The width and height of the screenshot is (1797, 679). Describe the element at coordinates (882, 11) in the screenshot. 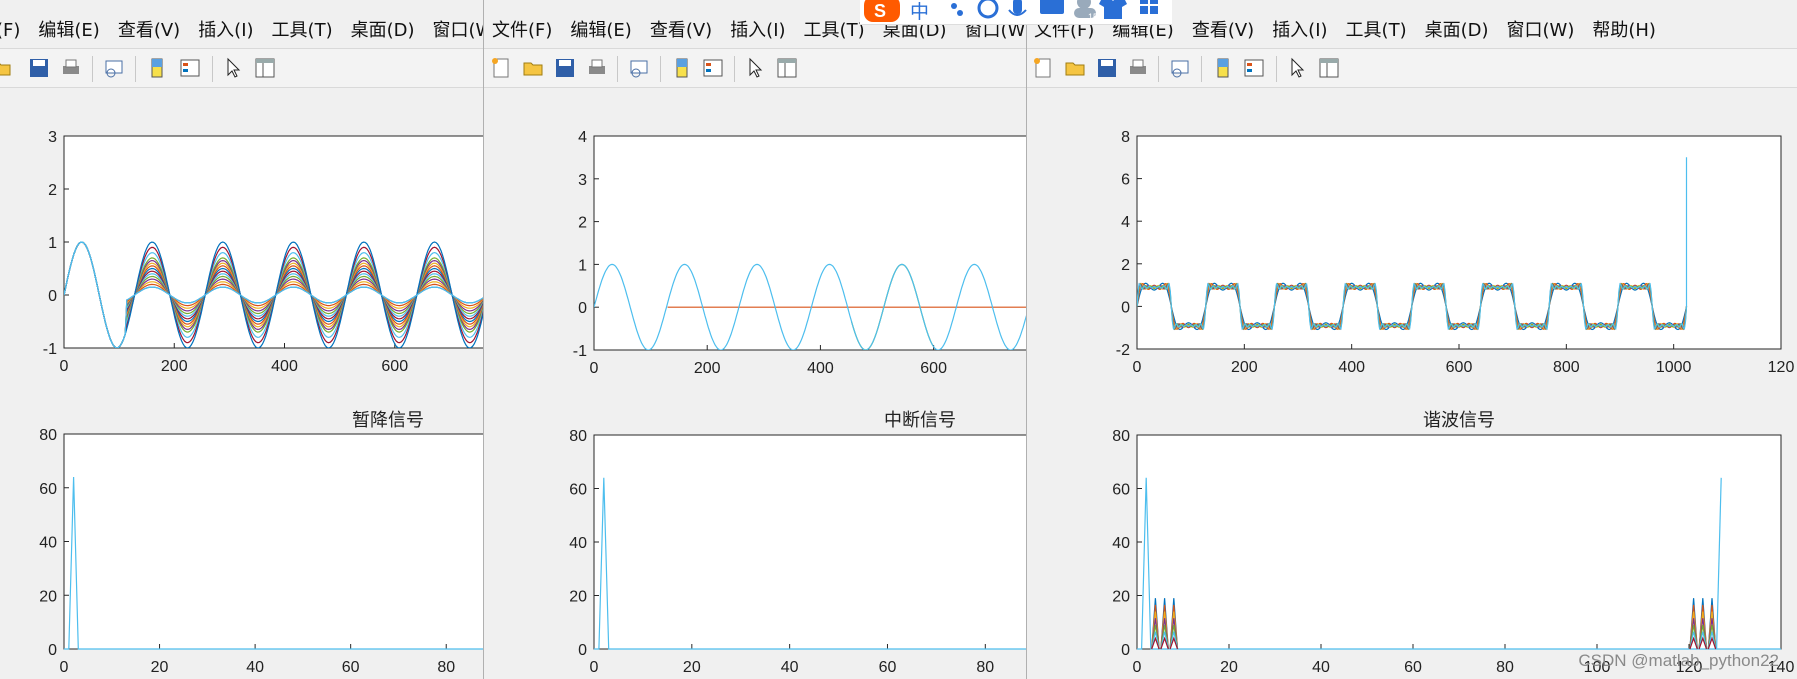

I see `sogou-logo-icon: S` at that location.